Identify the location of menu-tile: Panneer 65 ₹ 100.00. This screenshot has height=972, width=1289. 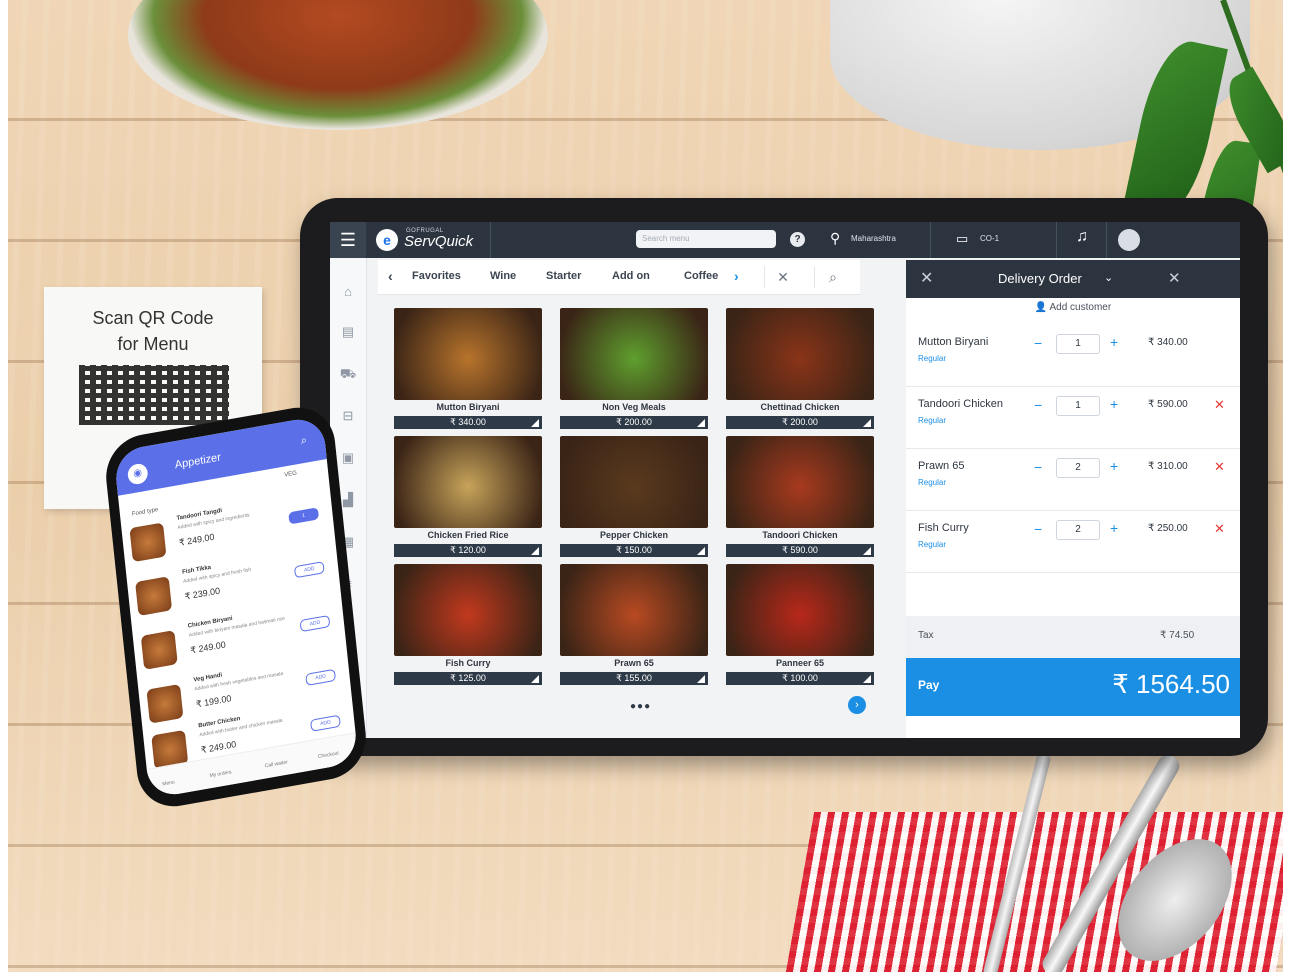
(800, 625).